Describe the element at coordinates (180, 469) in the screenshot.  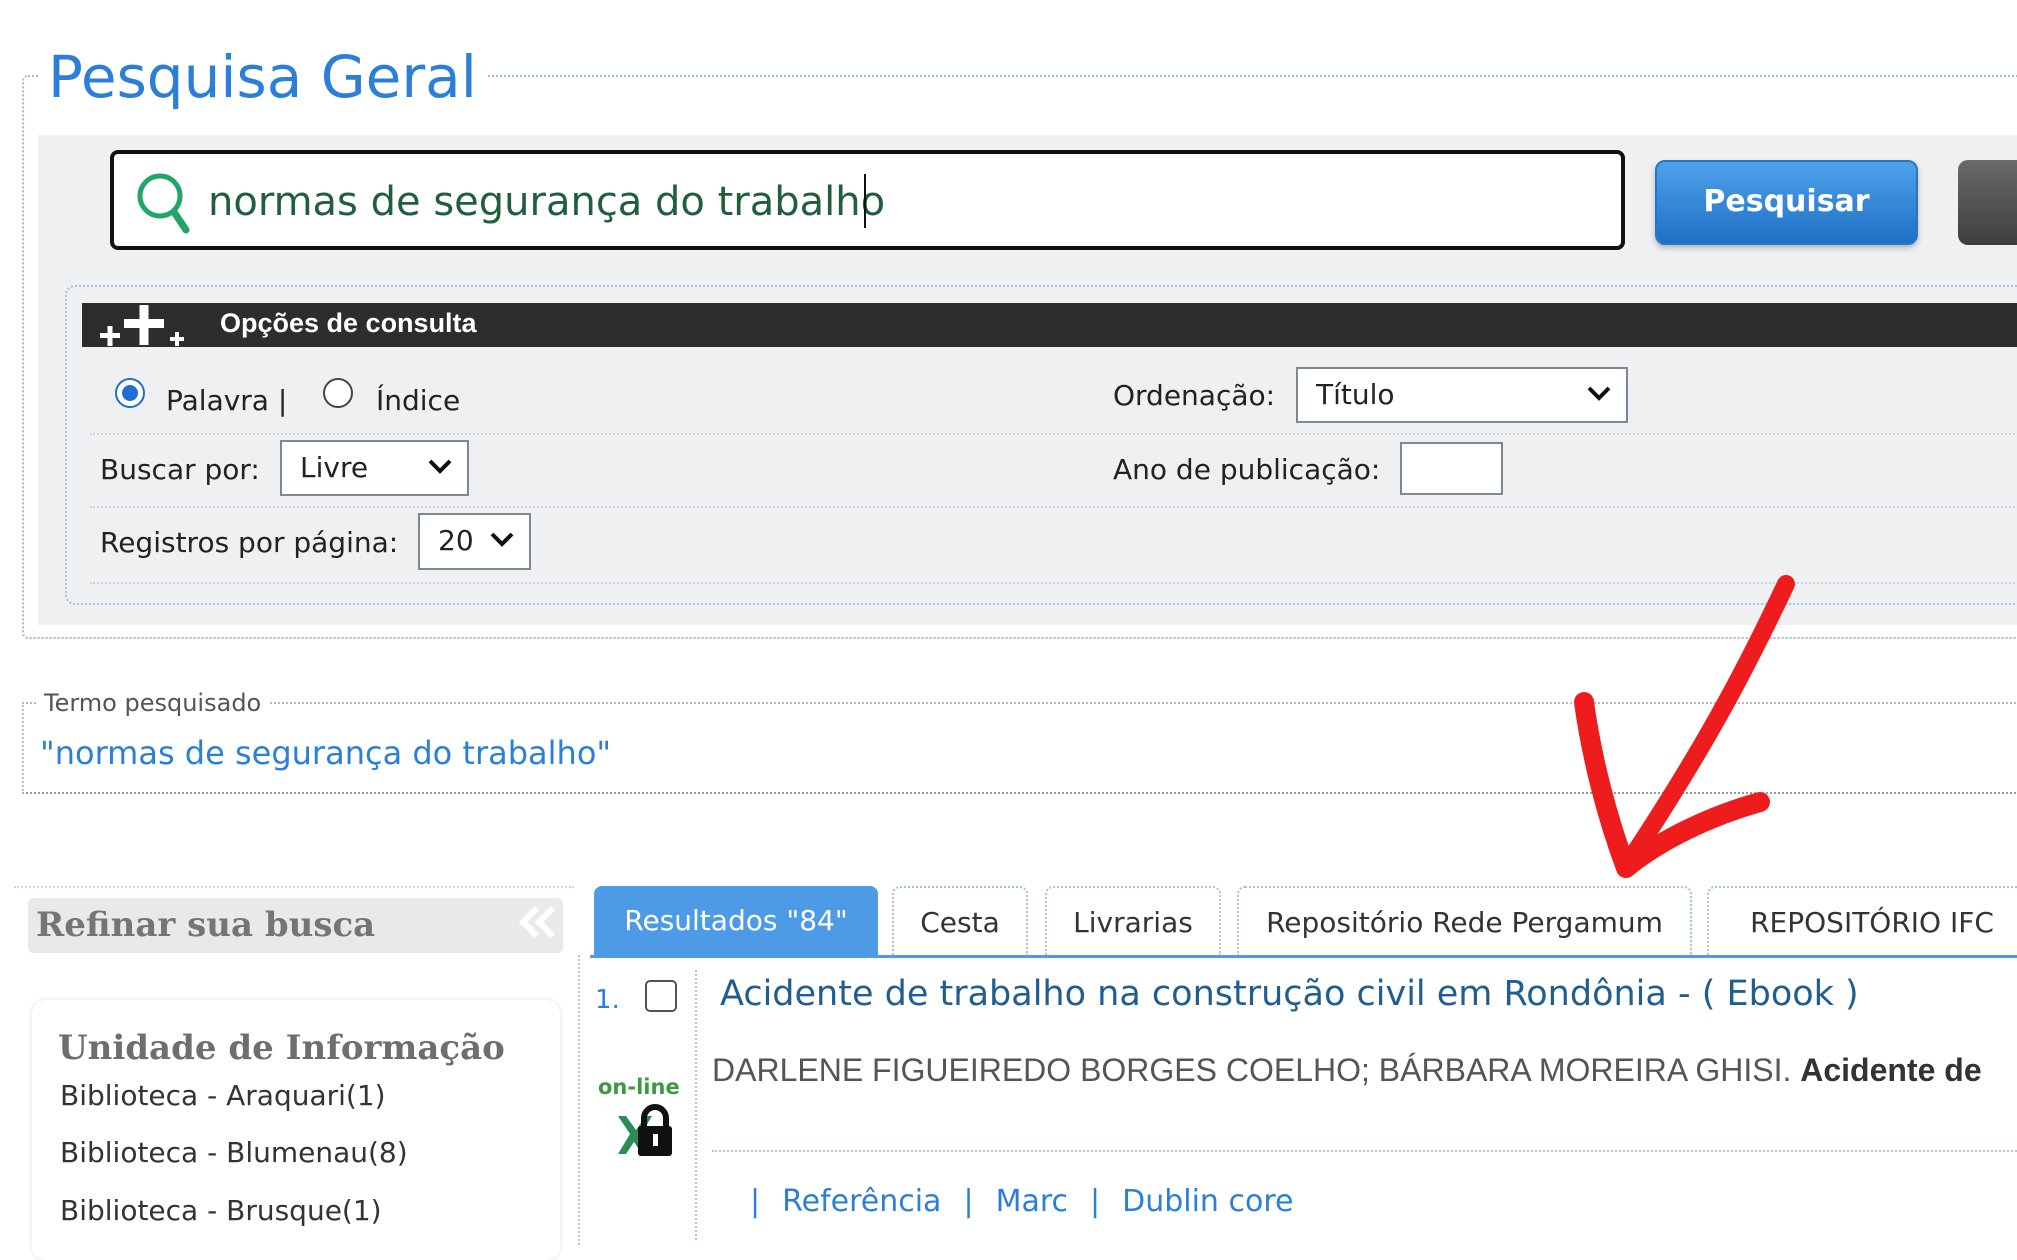
I see `search-by-label: Buscar por:` at that location.